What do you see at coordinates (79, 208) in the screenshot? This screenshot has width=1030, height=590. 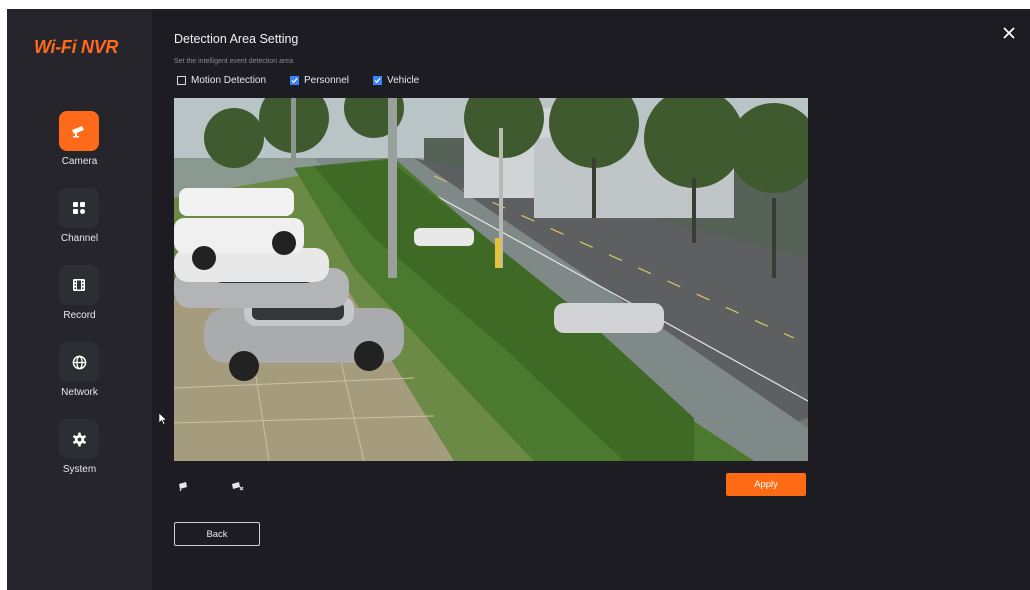 I see `channel-grid-icon` at bounding box center [79, 208].